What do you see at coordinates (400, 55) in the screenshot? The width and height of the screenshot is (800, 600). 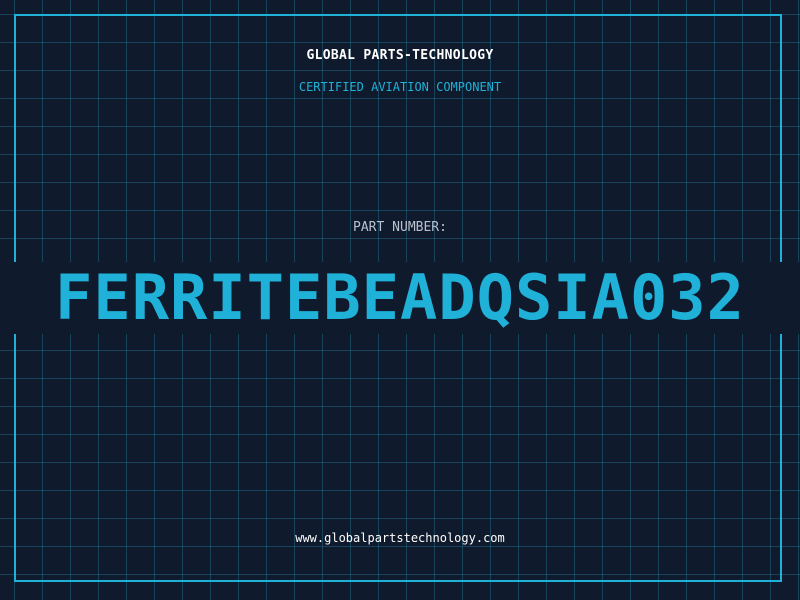 I see `company-name: GLOBAL PARTS-TECHNOLOGY` at bounding box center [400, 55].